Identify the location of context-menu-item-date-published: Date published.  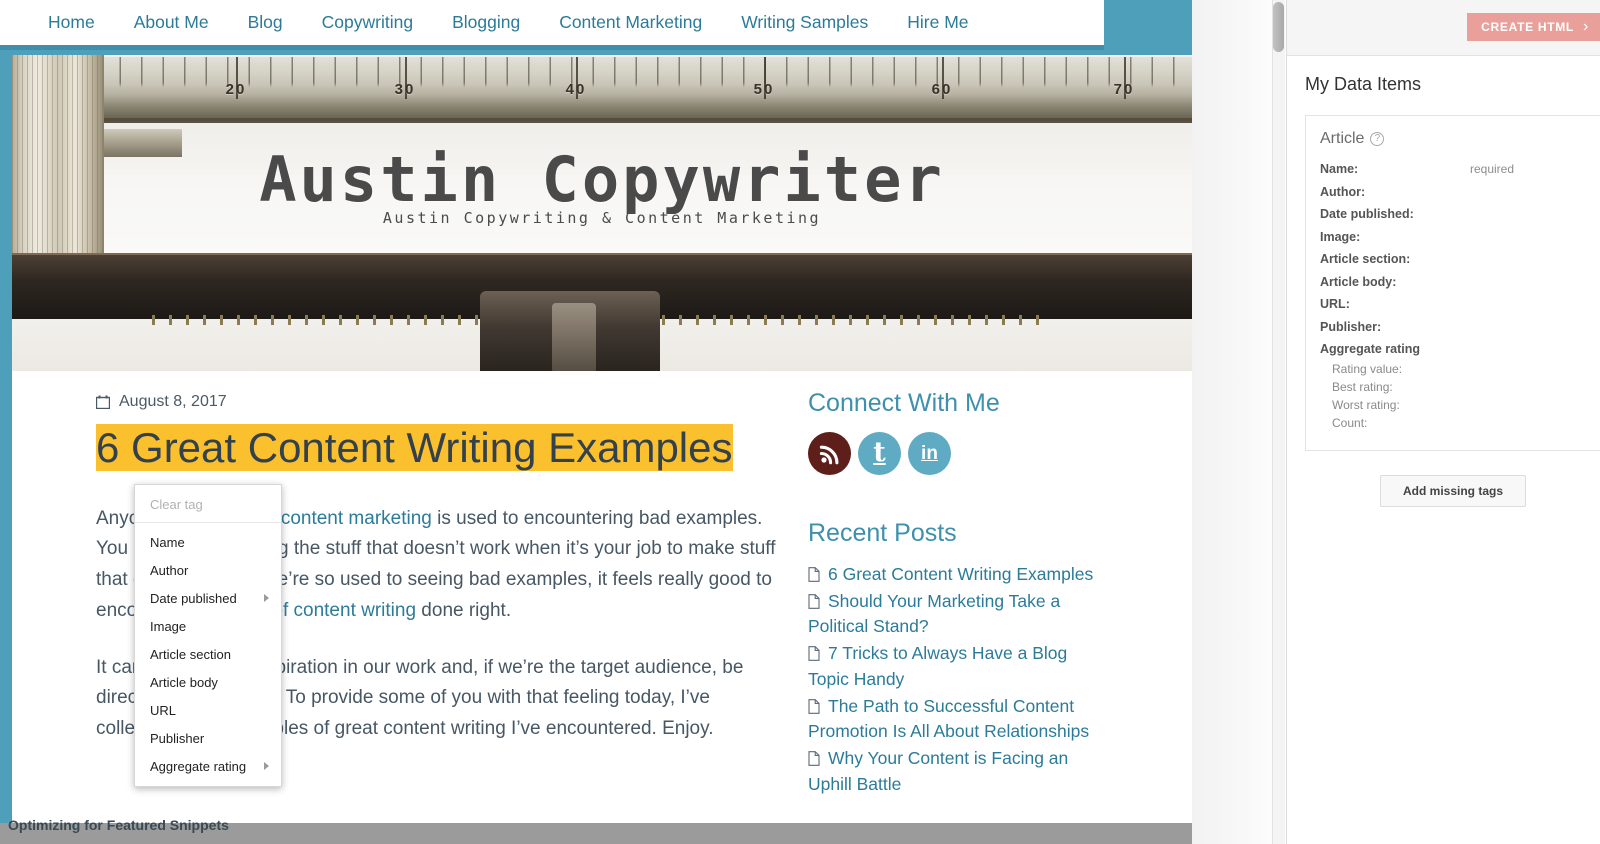
(208, 598).